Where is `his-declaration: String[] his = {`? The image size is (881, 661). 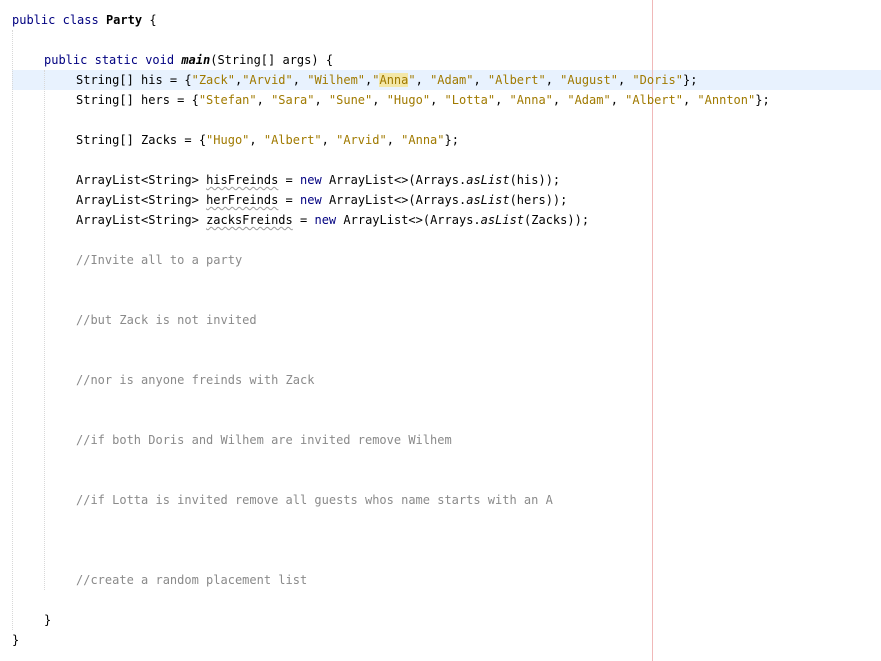 his-declaration: String[] his = { is located at coordinates (134, 80).